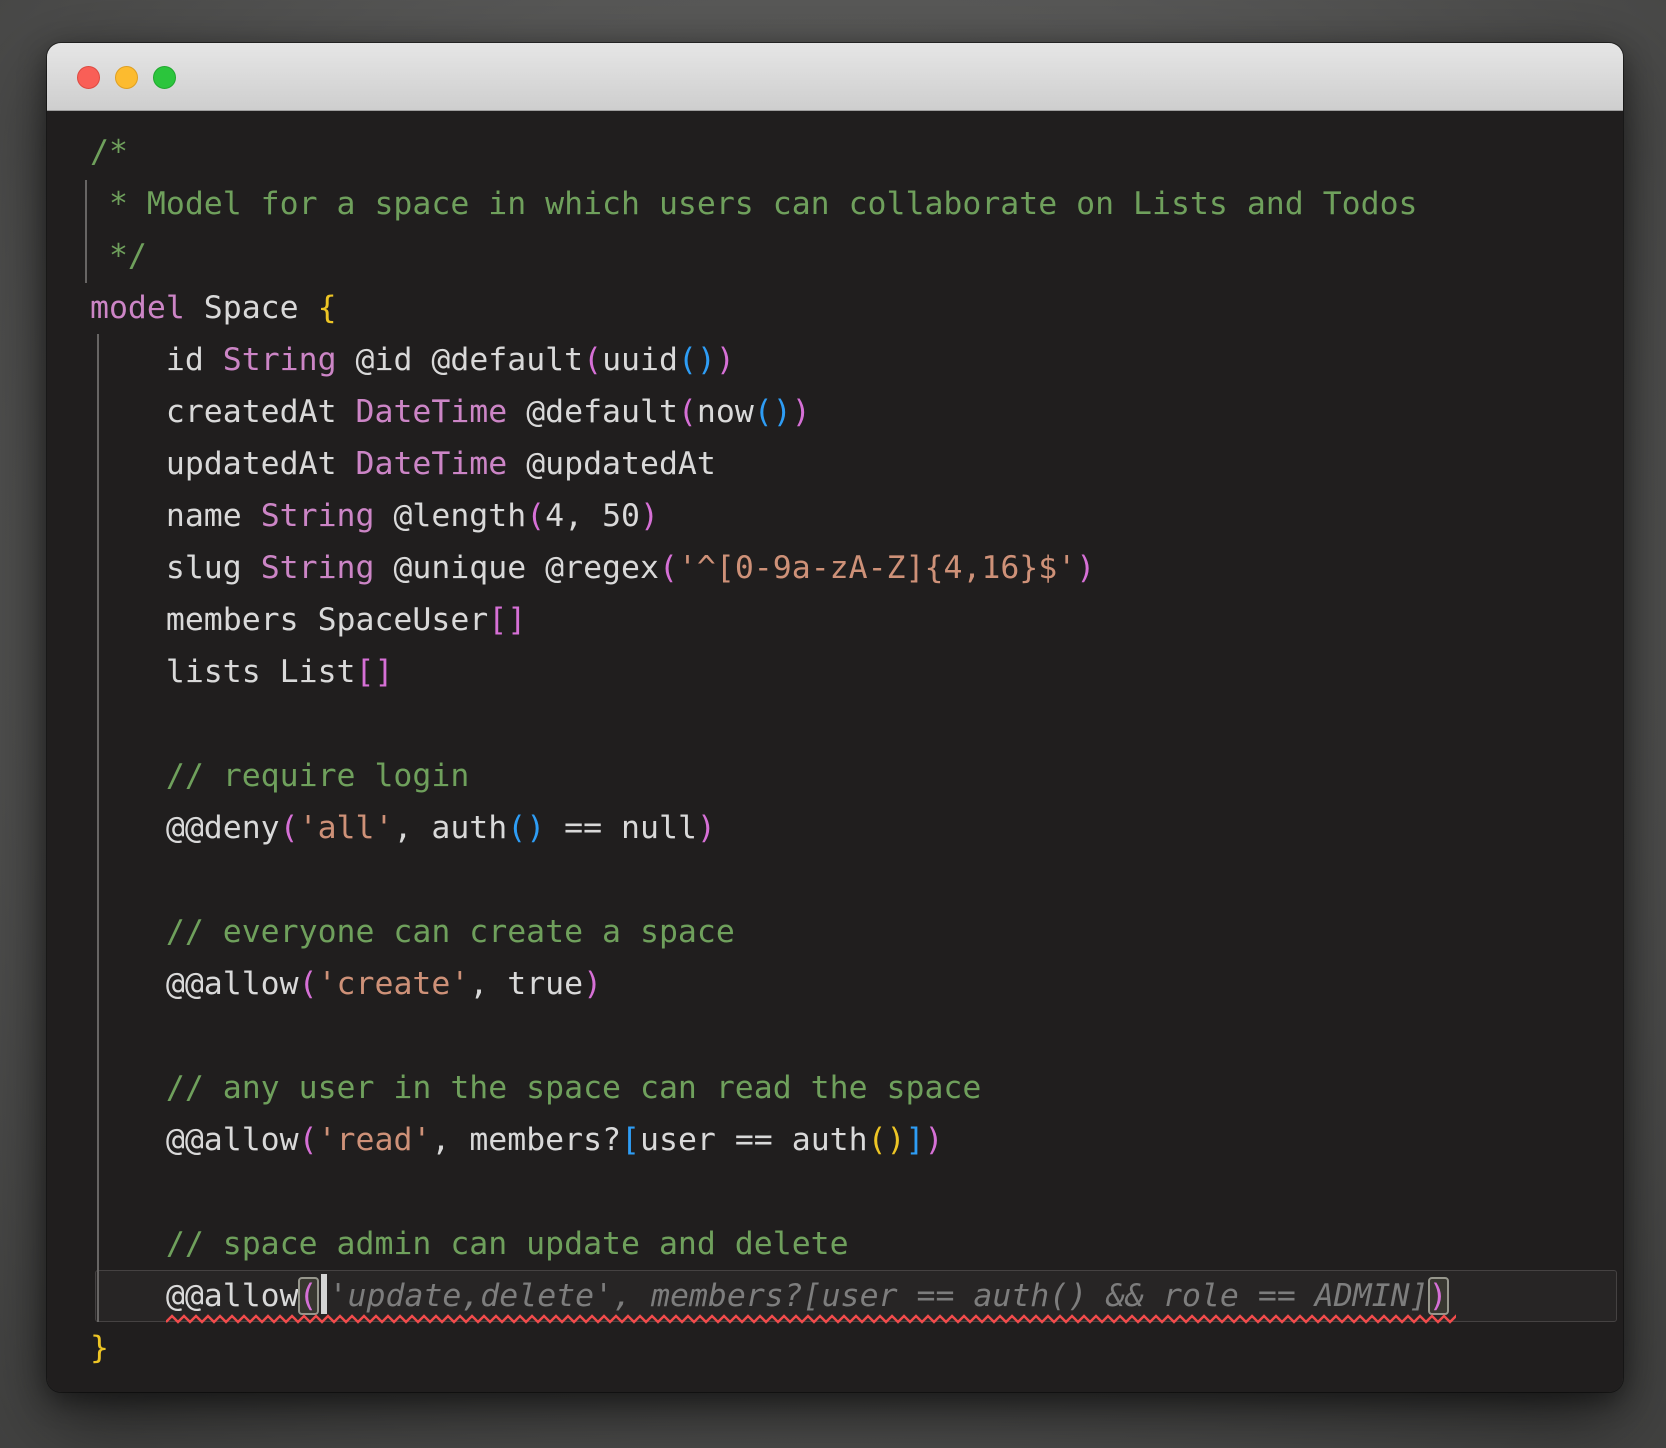  What do you see at coordinates (856, 776) in the screenshot?
I see `code-line: // require login` at bounding box center [856, 776].